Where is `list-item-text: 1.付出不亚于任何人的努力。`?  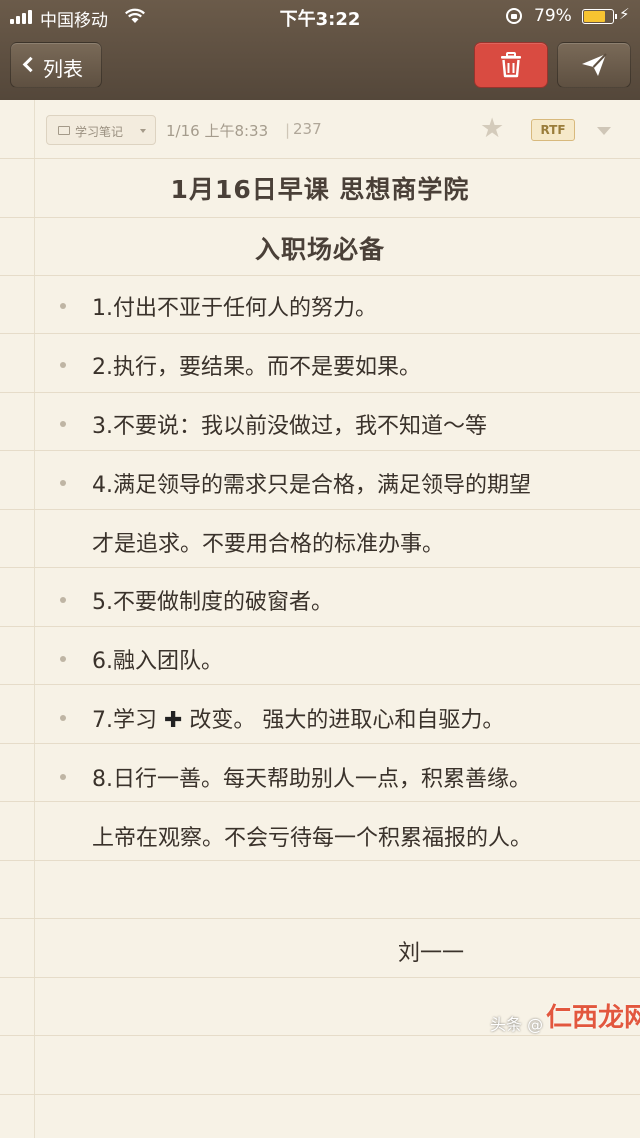 list-item-text: 1.付出不亚于任何人的努力。 is located at coordinates (234, 308).